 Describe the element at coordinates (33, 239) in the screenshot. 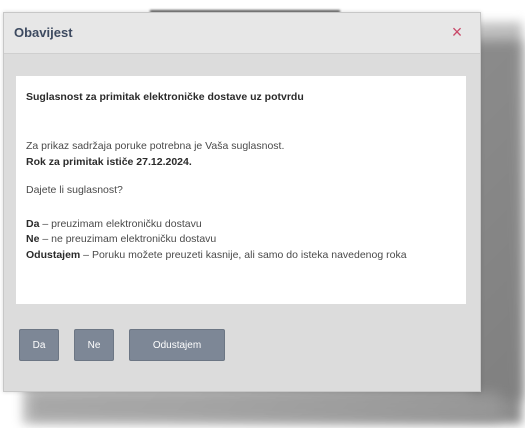

I see `option-ne-key: Ne` at that location.